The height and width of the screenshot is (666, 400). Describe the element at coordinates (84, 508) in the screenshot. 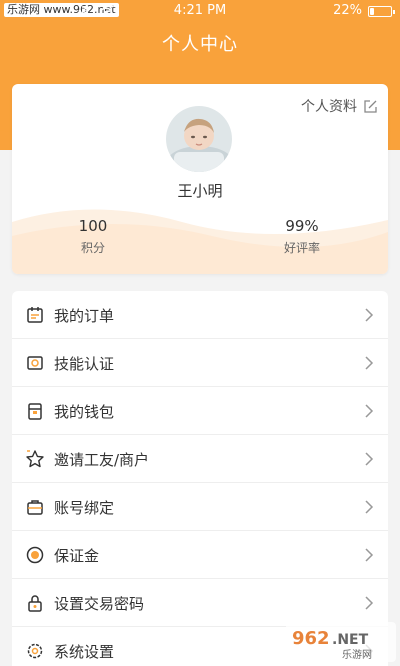

I see `menu-item-label: 账号绑定` at that location.